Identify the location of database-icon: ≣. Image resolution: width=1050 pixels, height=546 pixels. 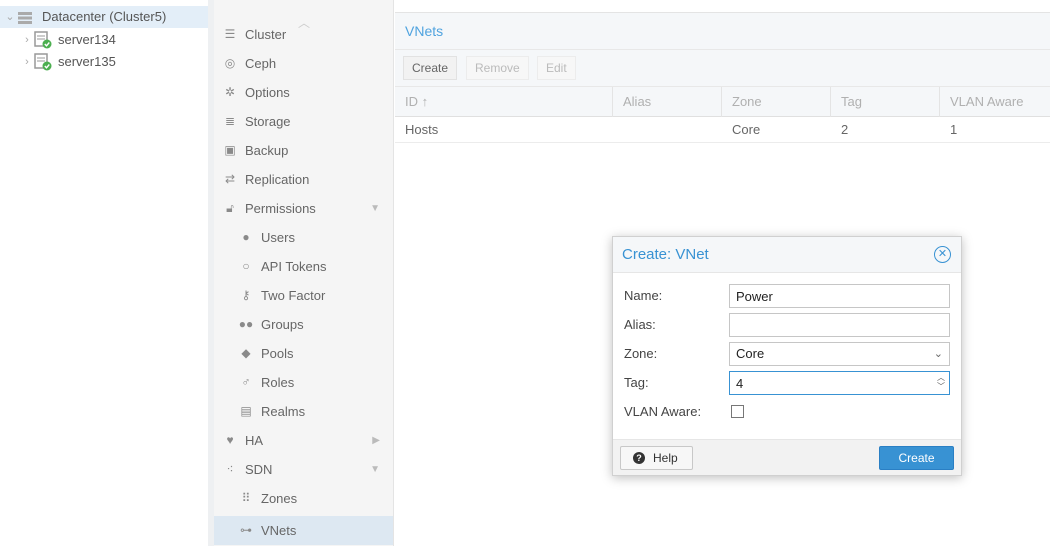
(230, 121).